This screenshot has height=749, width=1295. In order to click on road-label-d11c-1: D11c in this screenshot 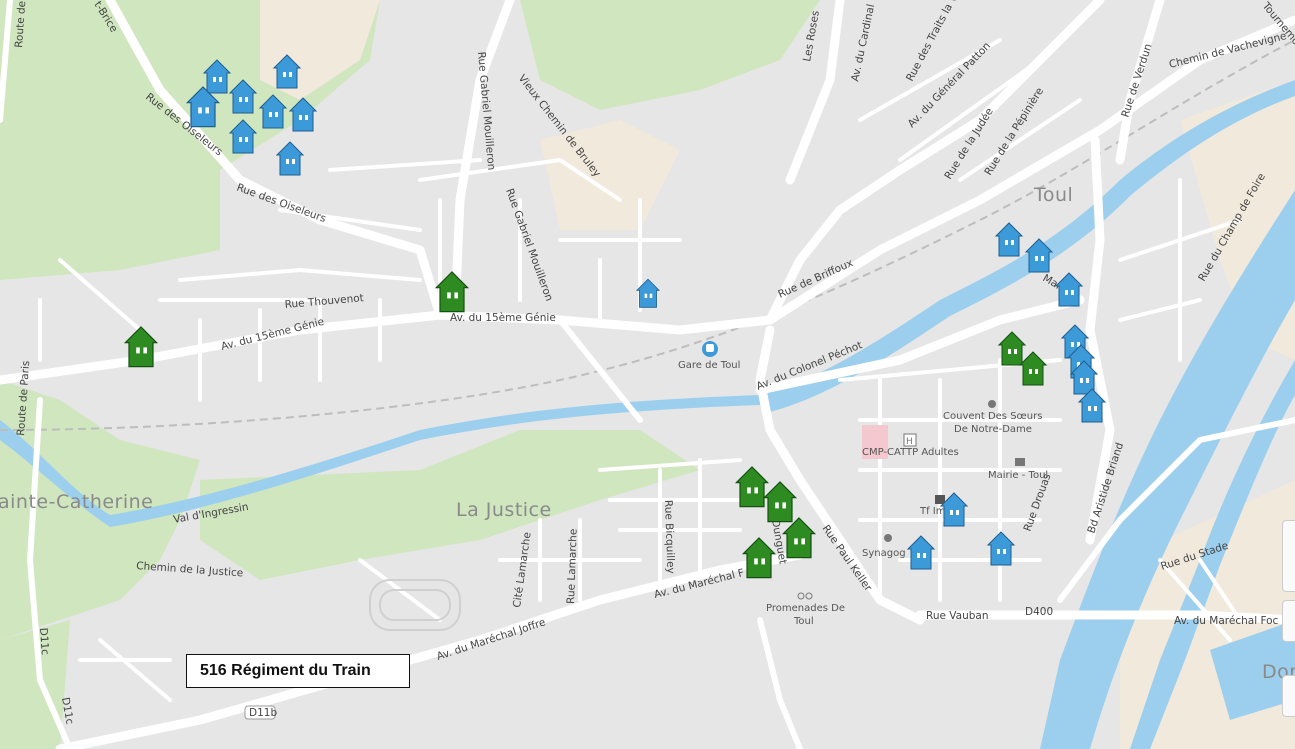, I will do `click(44, 641)`.